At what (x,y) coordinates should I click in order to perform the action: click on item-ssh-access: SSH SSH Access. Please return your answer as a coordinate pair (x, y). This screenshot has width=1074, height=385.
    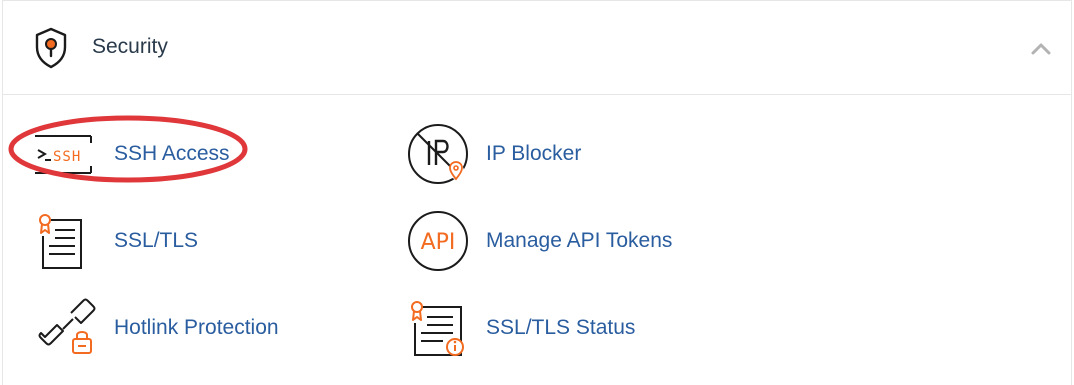
    Looking at the image, I should click on (148, 154).